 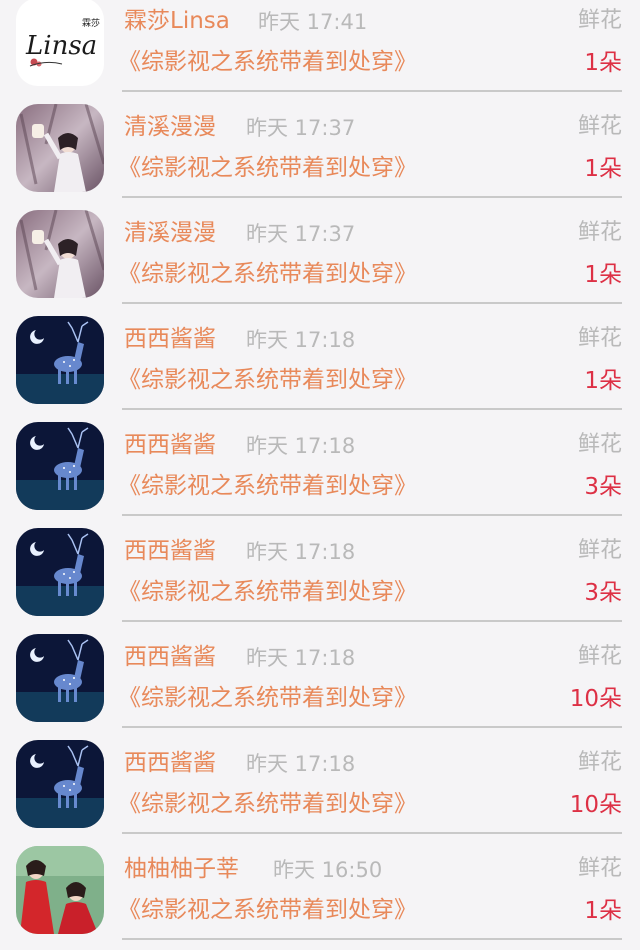 I want to click on red-dress-girls-avatar-icon, so click(x=60, y=890).